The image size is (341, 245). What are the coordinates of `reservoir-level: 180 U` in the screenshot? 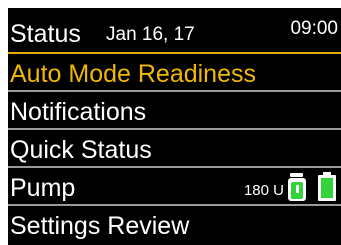 It's located at (263, 190).